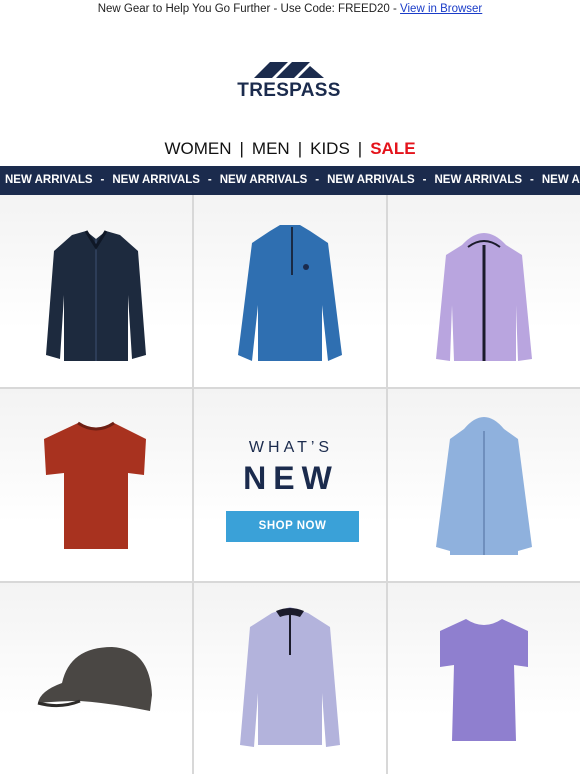 This screenshot has height=774, width=580. I want to click on logo-wordmark: TRESPASS, so click(289, 90).